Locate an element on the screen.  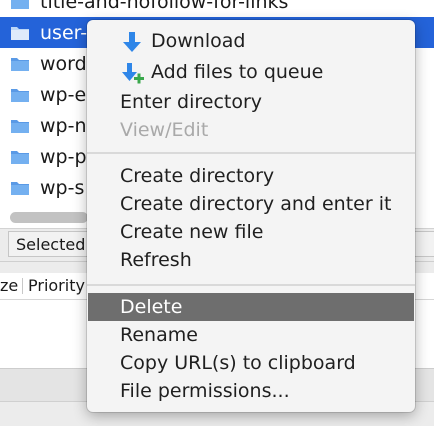
menu-item-create-directory-enter: Create directory and enter it is located at coordinates (251, 204).